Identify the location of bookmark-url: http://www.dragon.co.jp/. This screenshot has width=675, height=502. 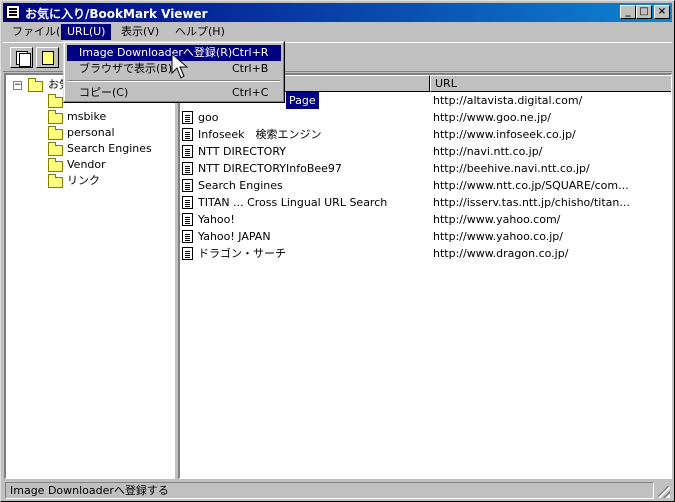
(501, 253).